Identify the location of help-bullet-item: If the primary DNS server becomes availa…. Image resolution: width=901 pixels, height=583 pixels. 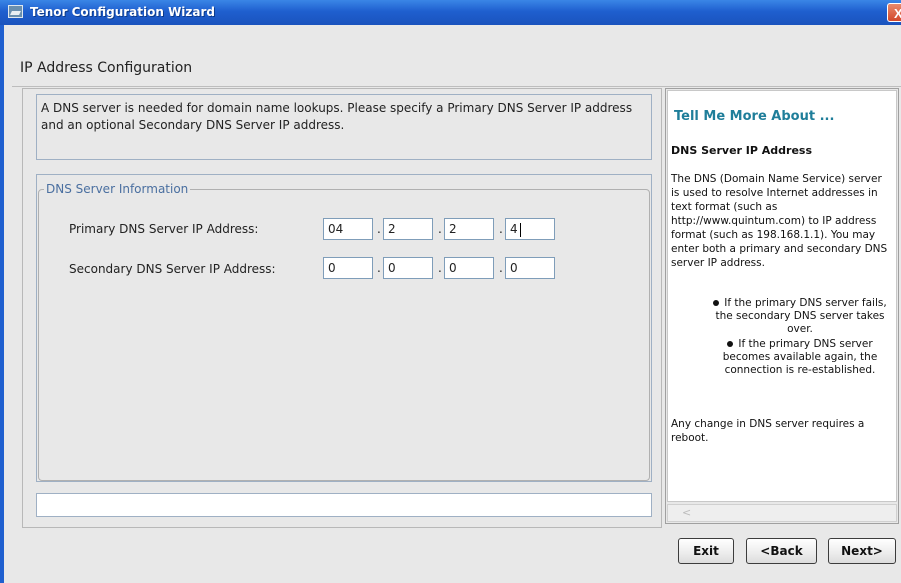
(791, 357).